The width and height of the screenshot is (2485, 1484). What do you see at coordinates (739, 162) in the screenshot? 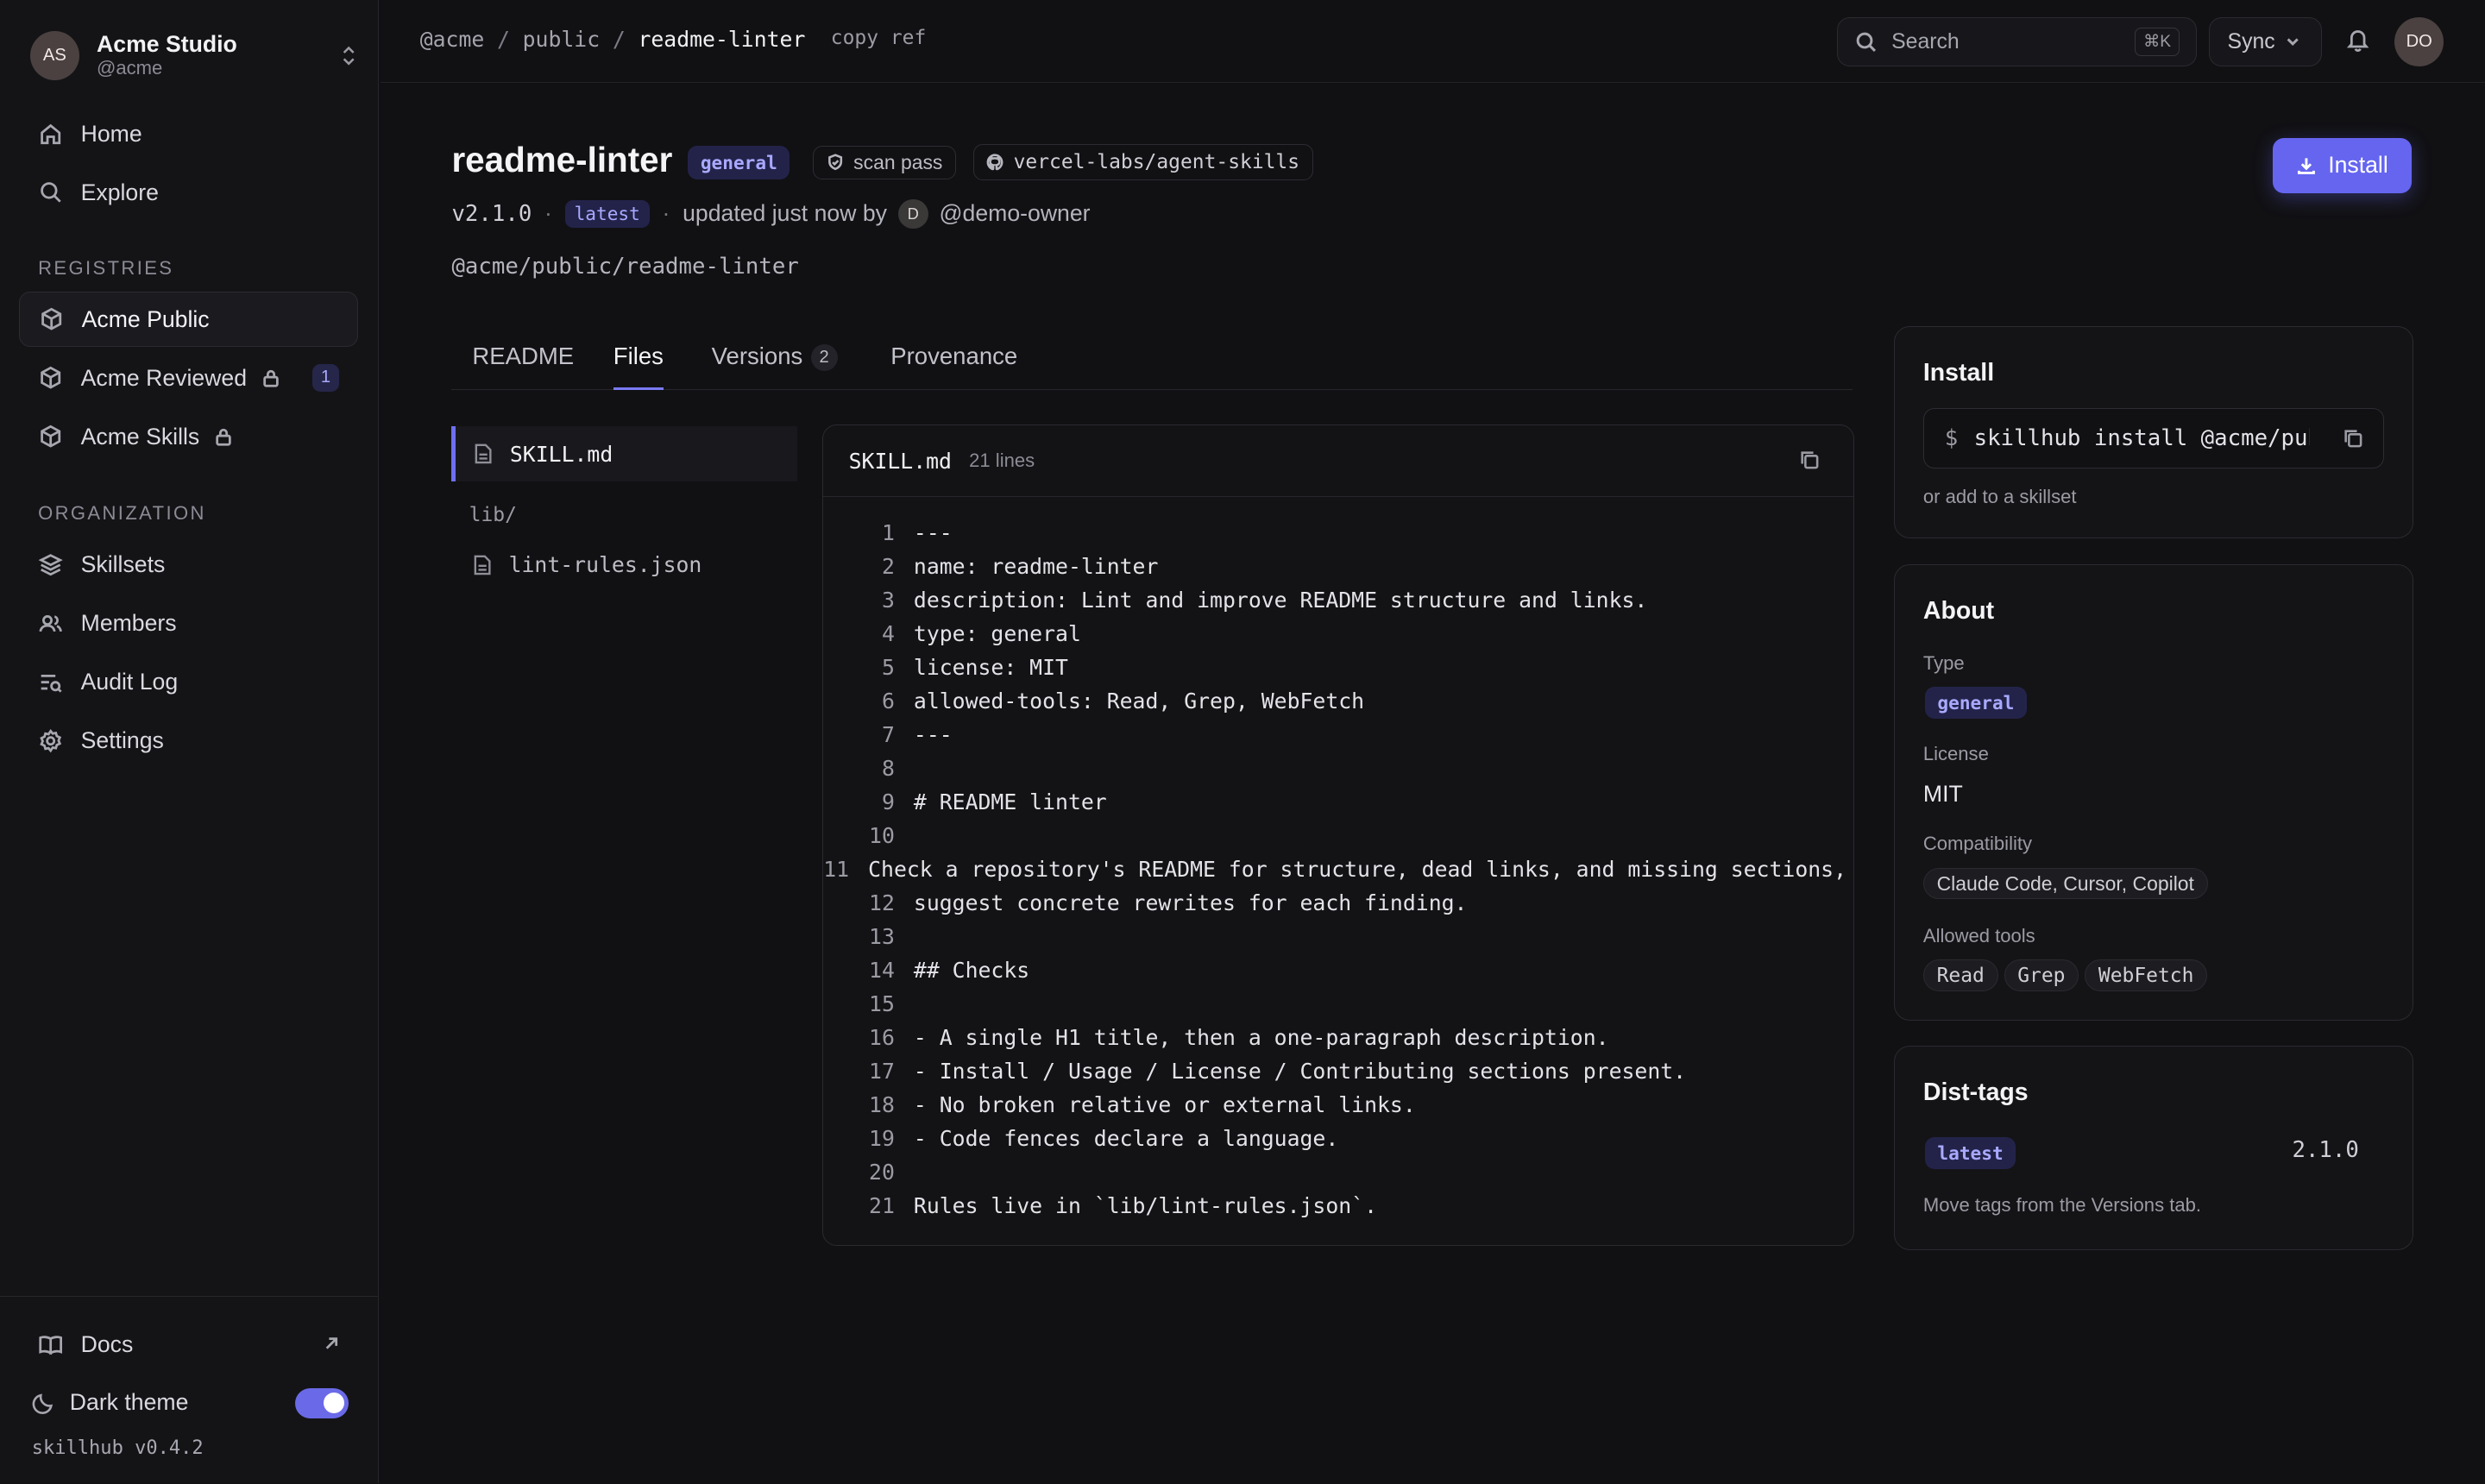
I see `type-badge: general` at bounding box center [739, 162].